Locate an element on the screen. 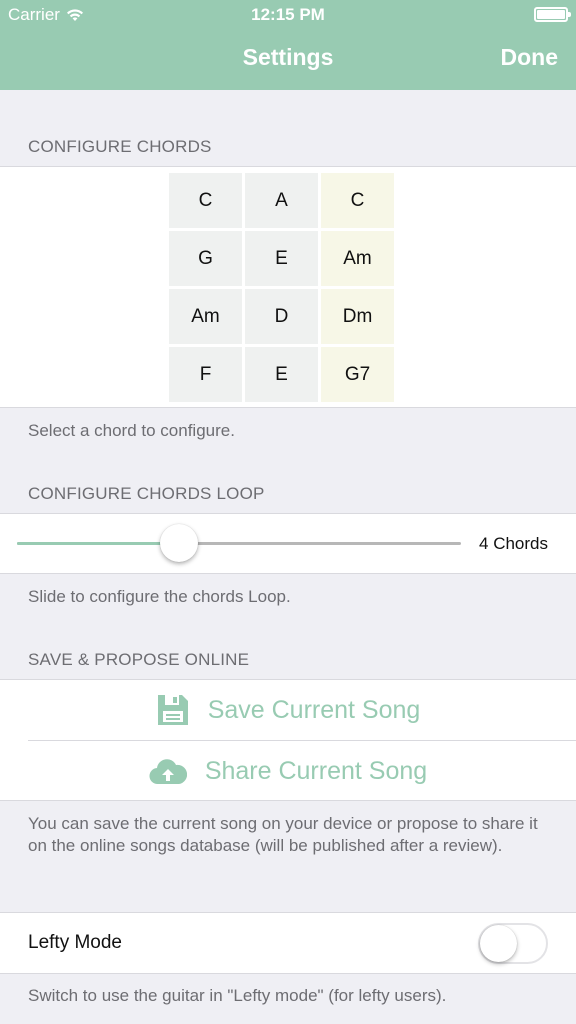  save-song-label: Save Current Song is located at coordinates (314, 709).